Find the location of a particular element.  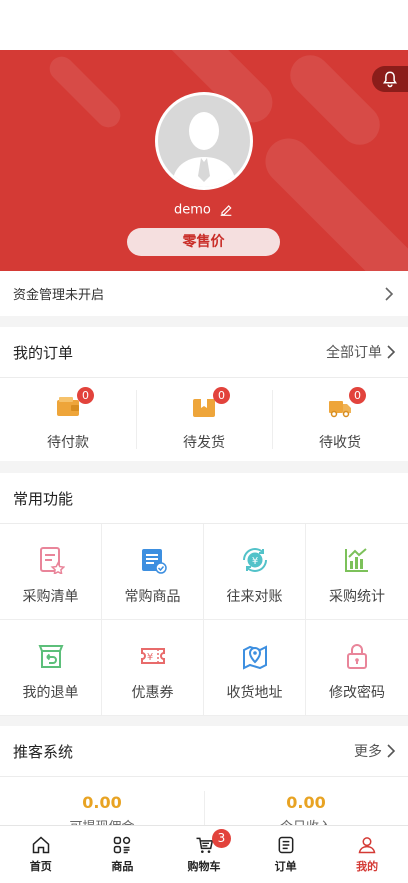

lock-icon is located at coordinates (357, 656).